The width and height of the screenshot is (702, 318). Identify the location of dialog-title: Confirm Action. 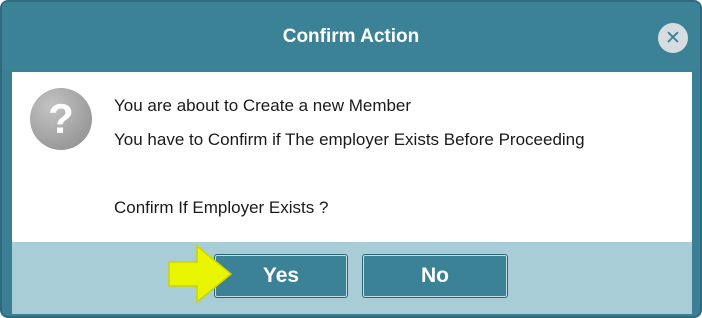
(351, 36).